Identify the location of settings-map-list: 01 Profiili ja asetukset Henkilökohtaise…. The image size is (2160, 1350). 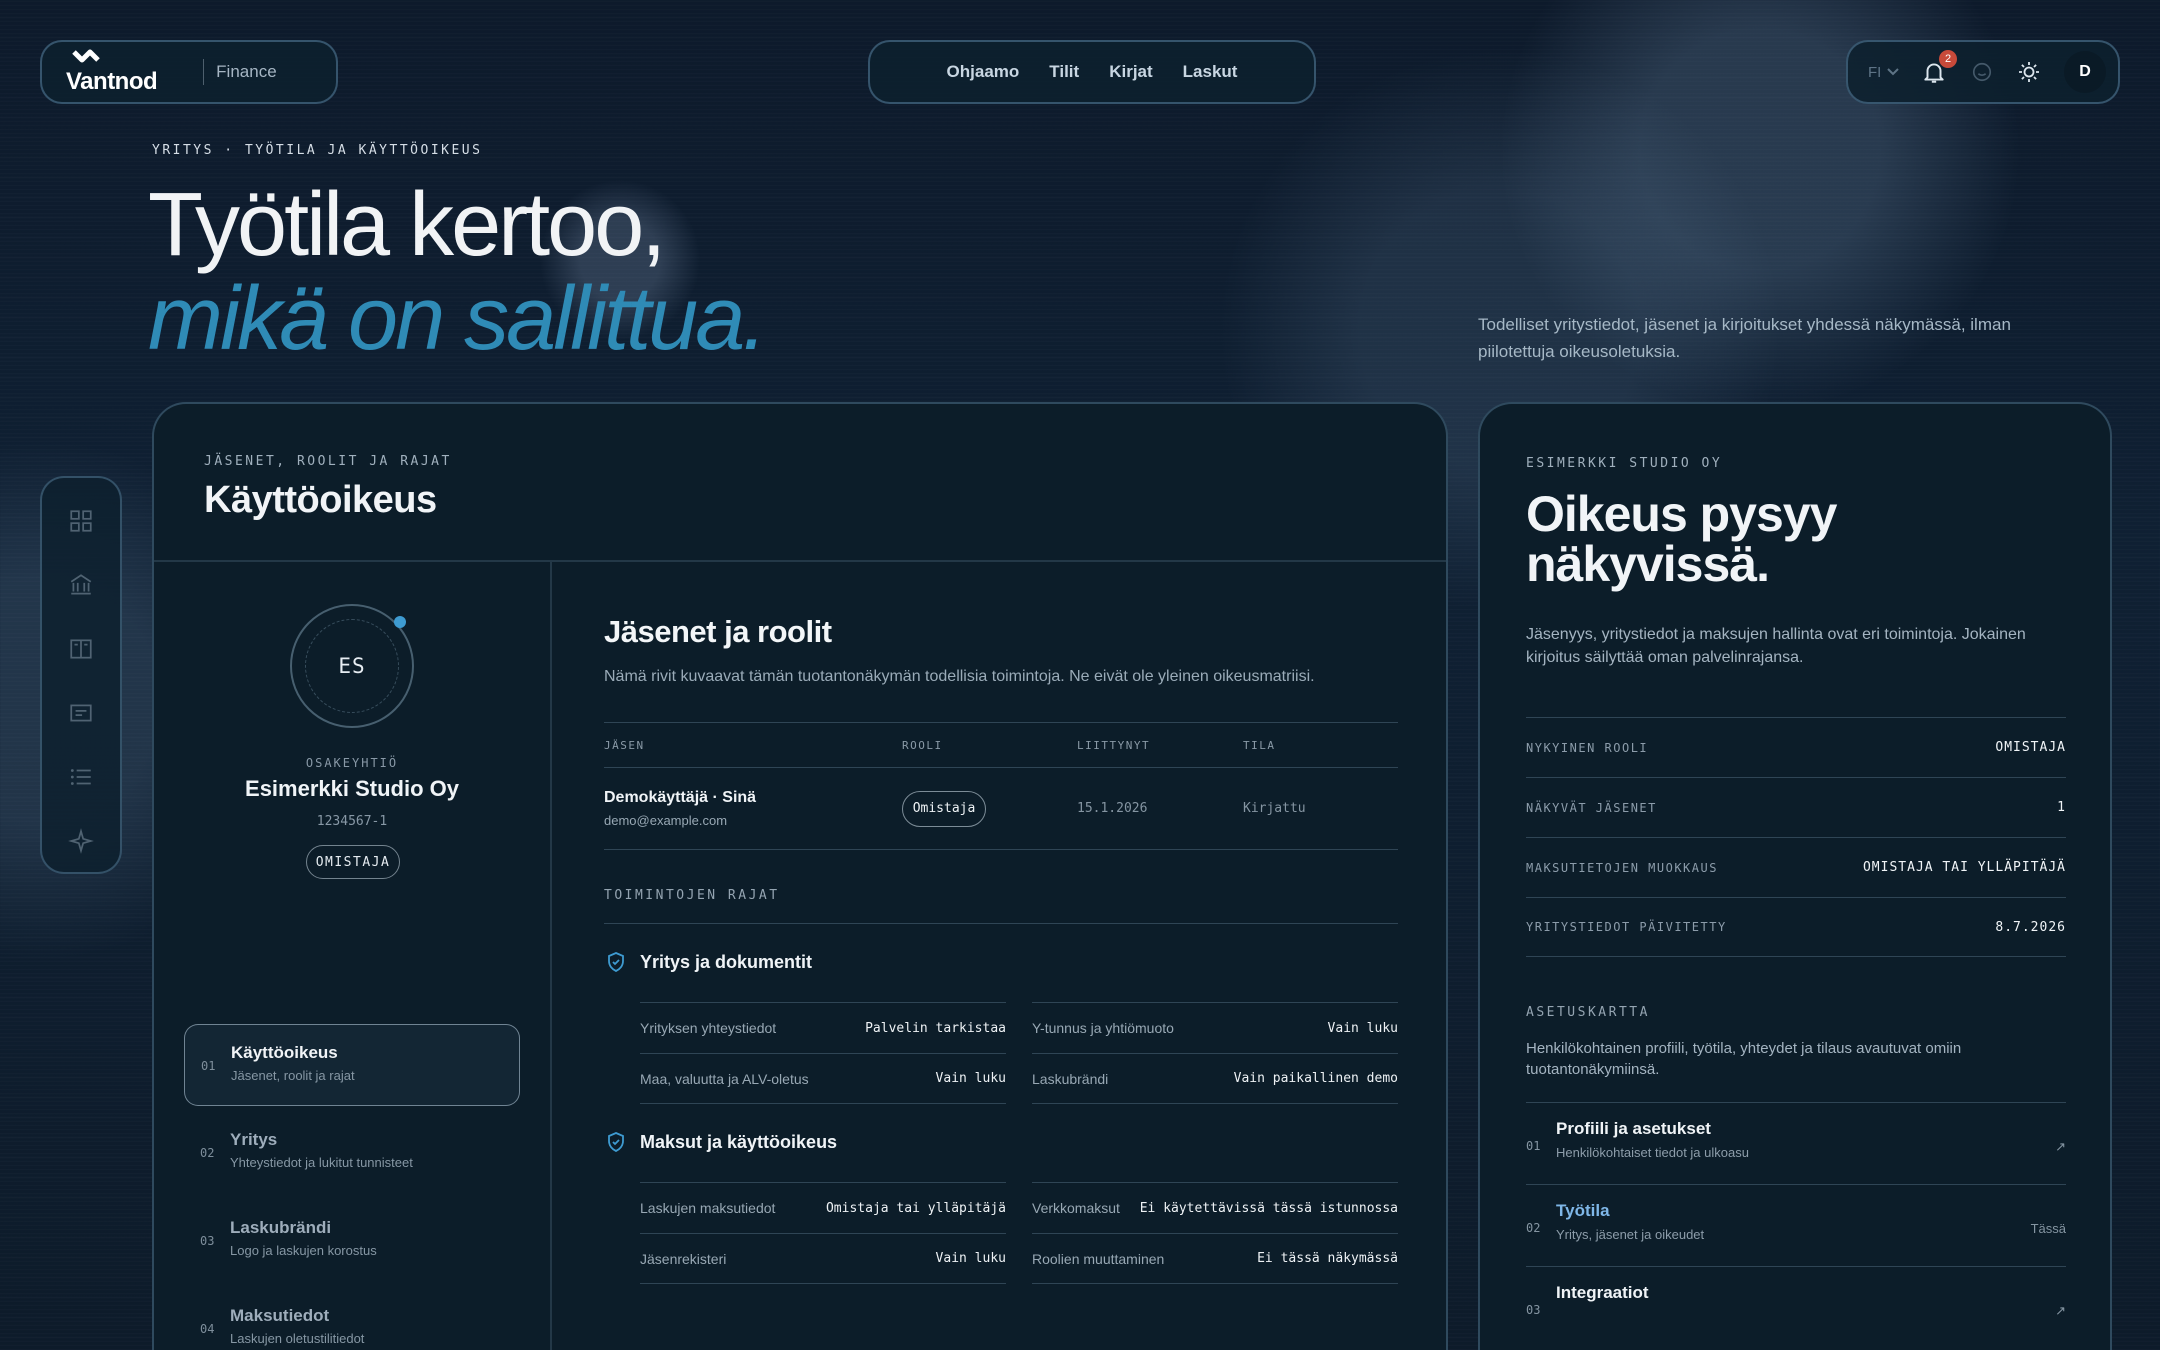
(1796, 1225).